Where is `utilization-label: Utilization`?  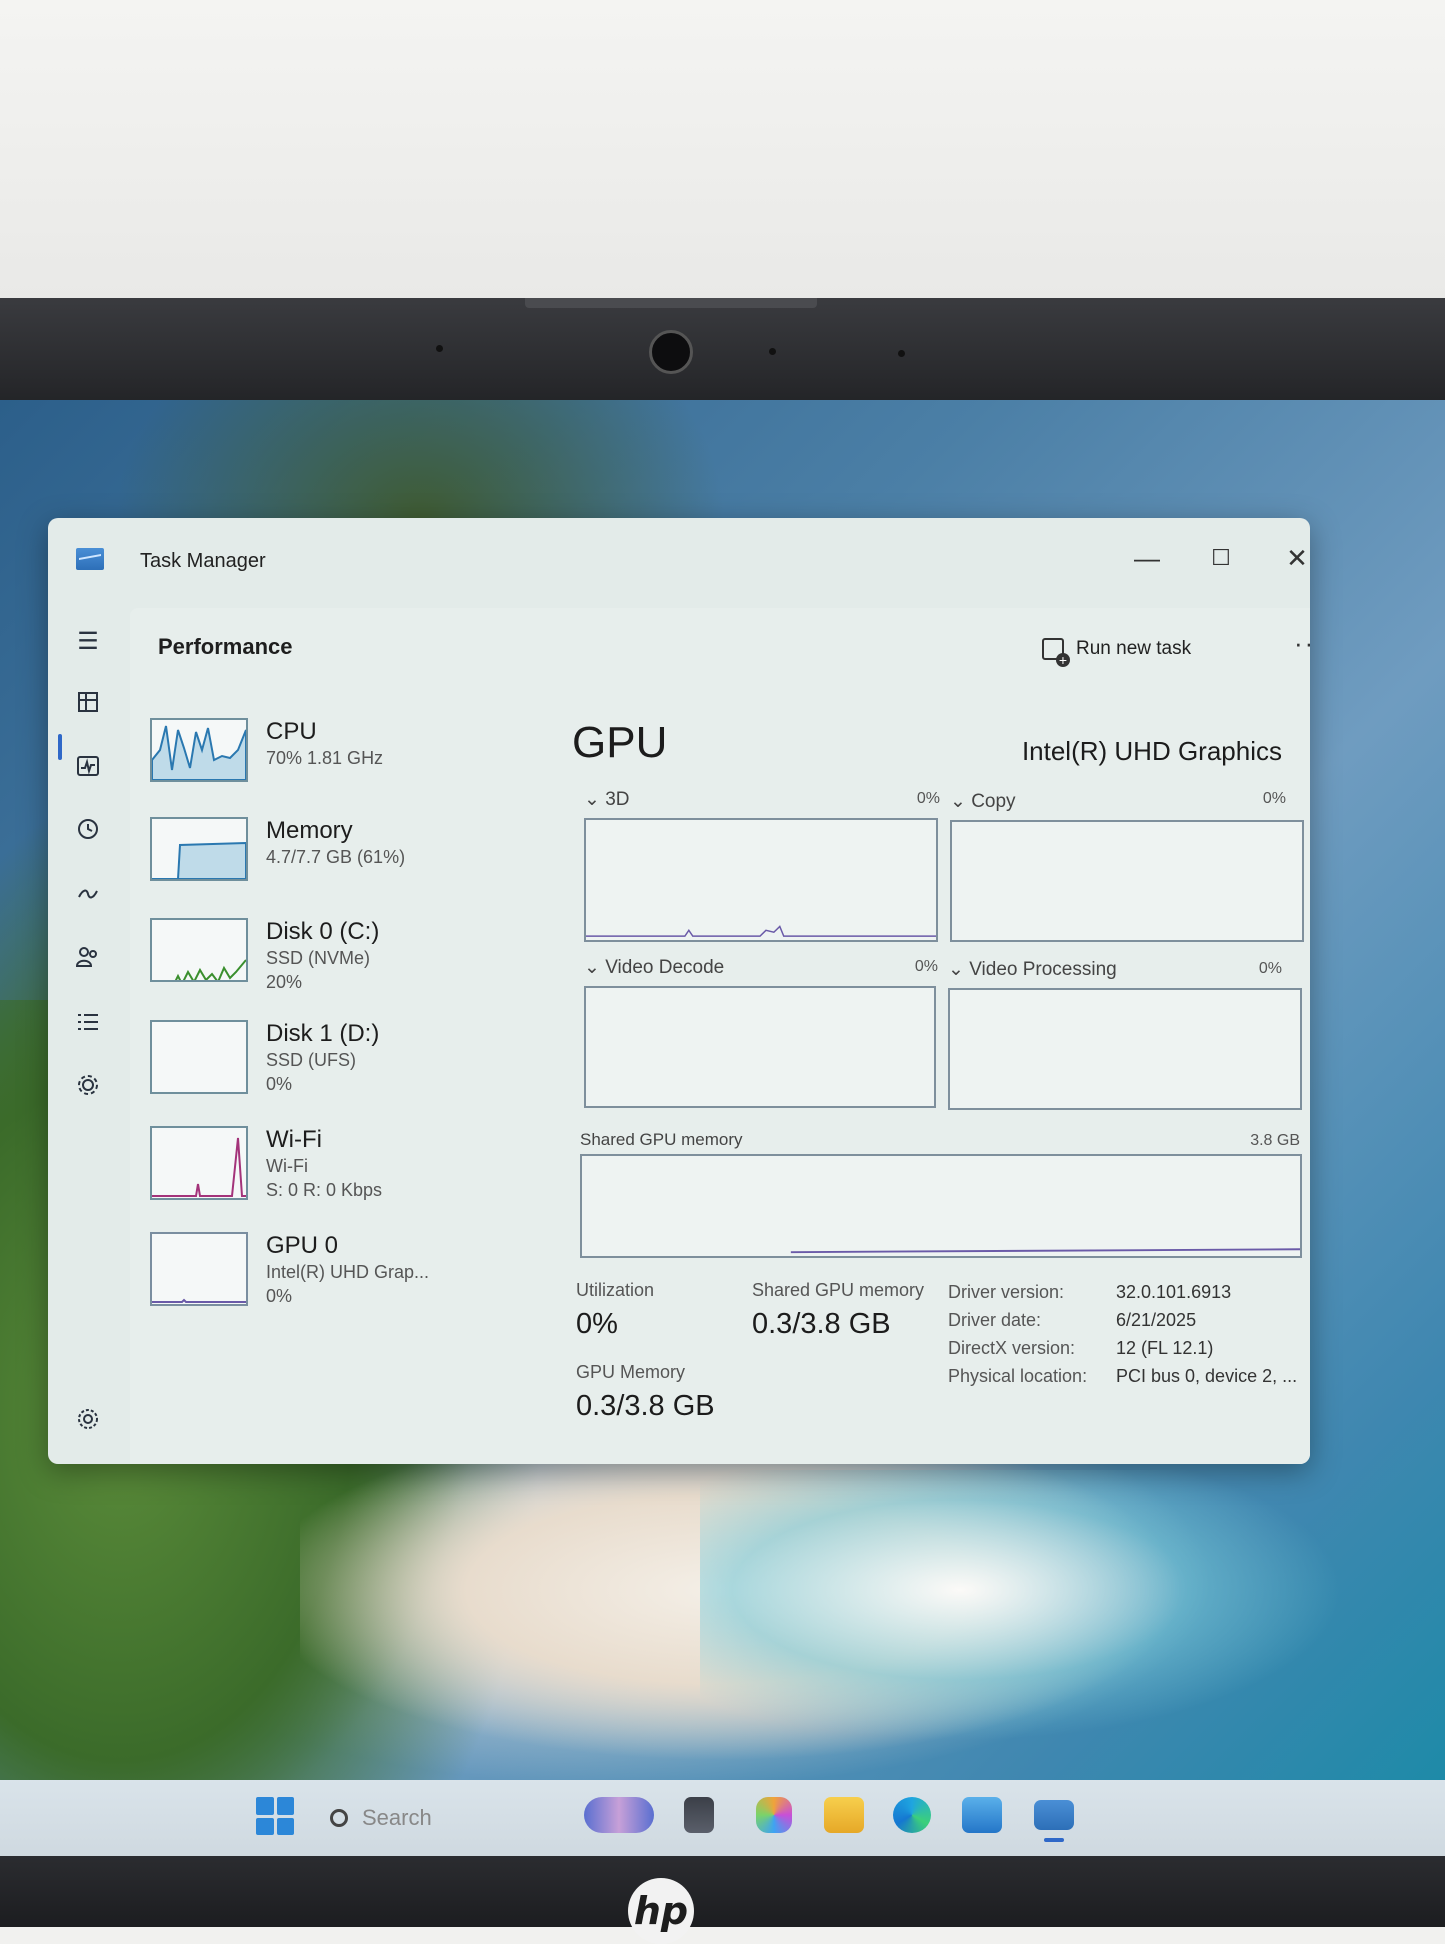
utilization-label: Utilization is located at coordinates (615, 1290).